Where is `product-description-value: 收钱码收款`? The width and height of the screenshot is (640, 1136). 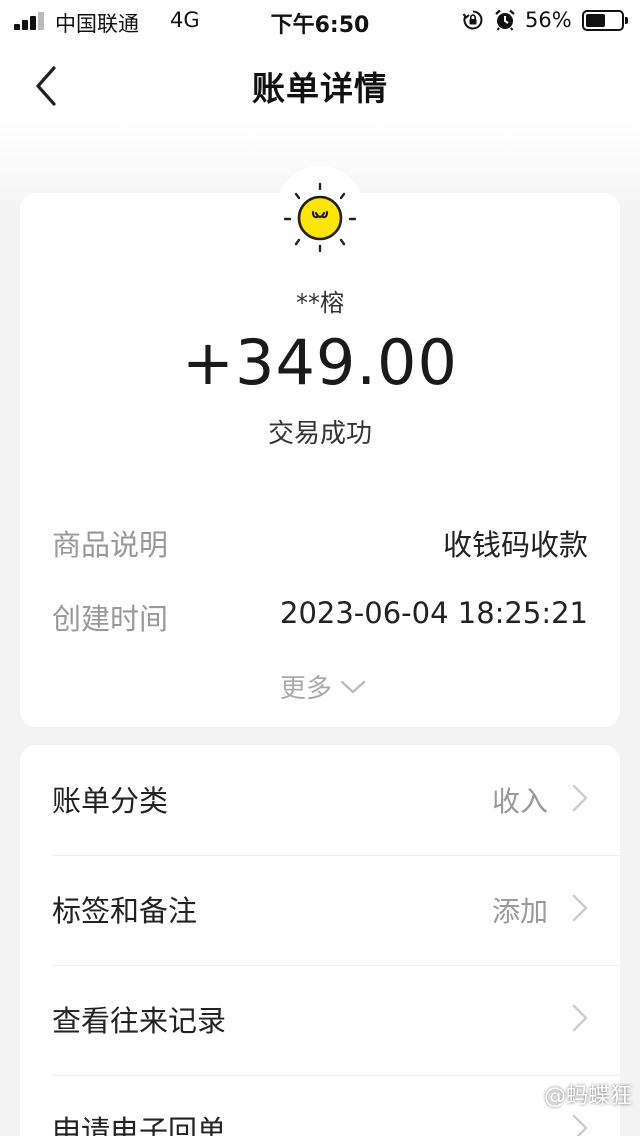 product-description-value: 收钱码收款 is located at coordinates (515, 545).